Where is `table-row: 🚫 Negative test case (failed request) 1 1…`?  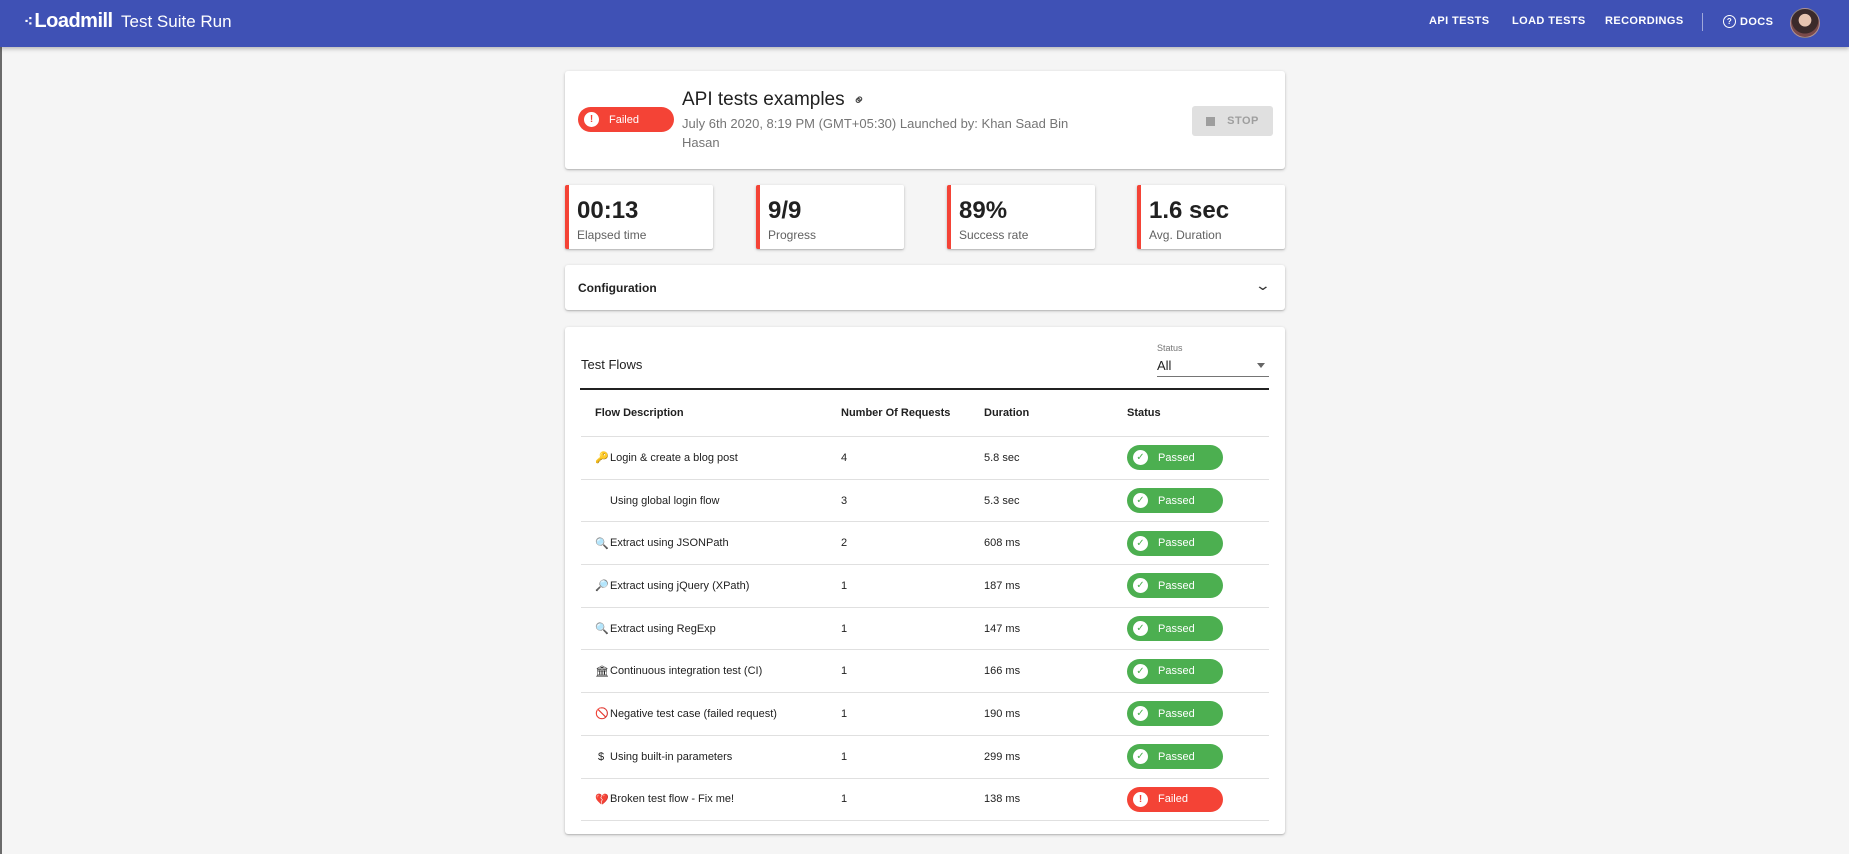 table-row: 🚫 Negative test case (failed request) 1 1… is located at coordinates (925, 714).